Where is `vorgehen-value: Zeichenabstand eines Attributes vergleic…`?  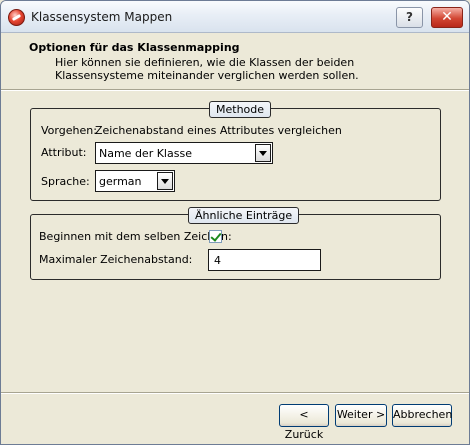 vorgehen-value: Zeichenabstand eines Attributes vergleic… is located at coordinates (218, 130).